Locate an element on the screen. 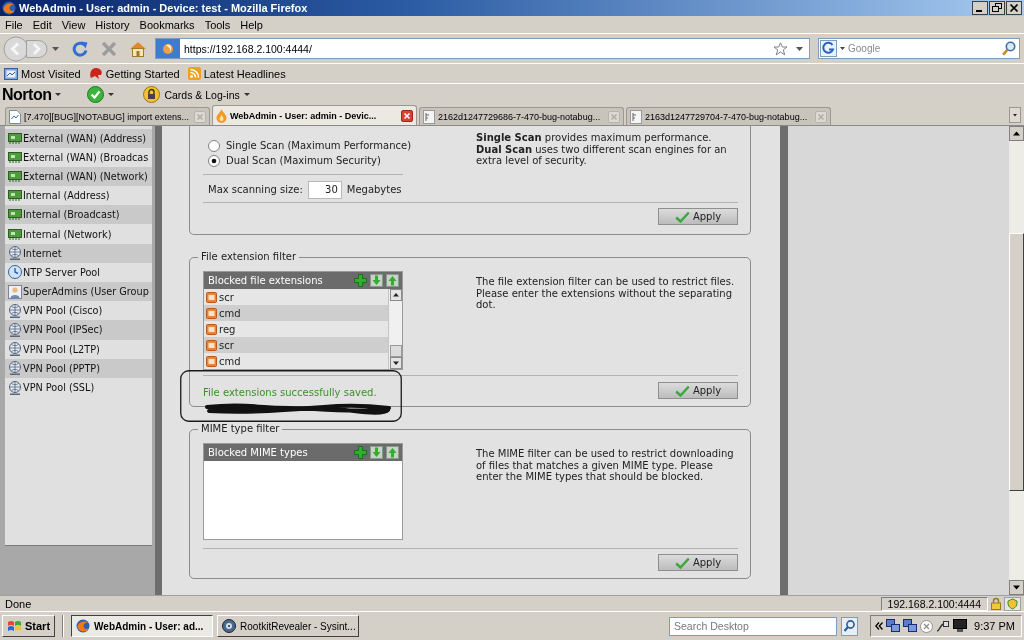 The width and height of the screenshot is (1024, 640). desktop-search-field: Search Desktop is located at coordinates (753, 626).